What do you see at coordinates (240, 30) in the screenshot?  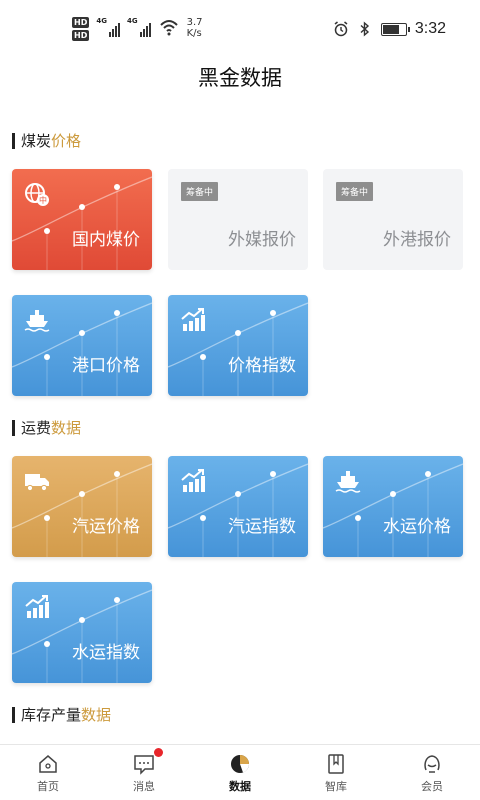 I see `status-bar: HD HD 4G 4G 3.7 K/s 3:32` at bounding box center [240, 30].